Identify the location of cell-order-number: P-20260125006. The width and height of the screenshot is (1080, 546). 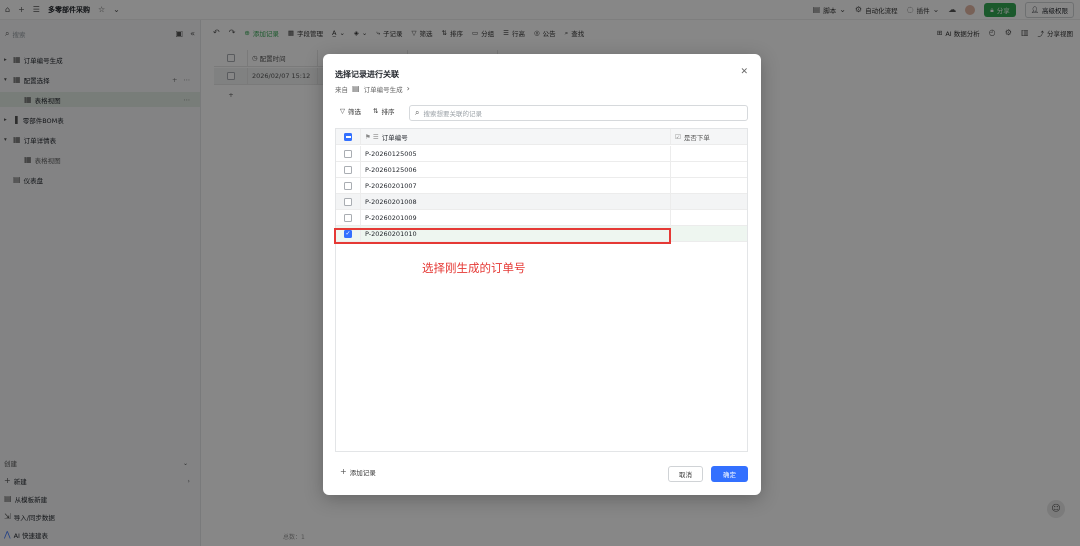
(516, 170).